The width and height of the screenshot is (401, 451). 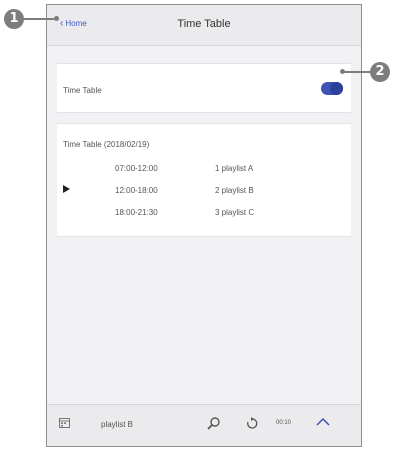 What do you see at coordinates (235, 212) in the screenshot?
I see `row-playlist: 3 playlist C` at bounding box center [235, 212].